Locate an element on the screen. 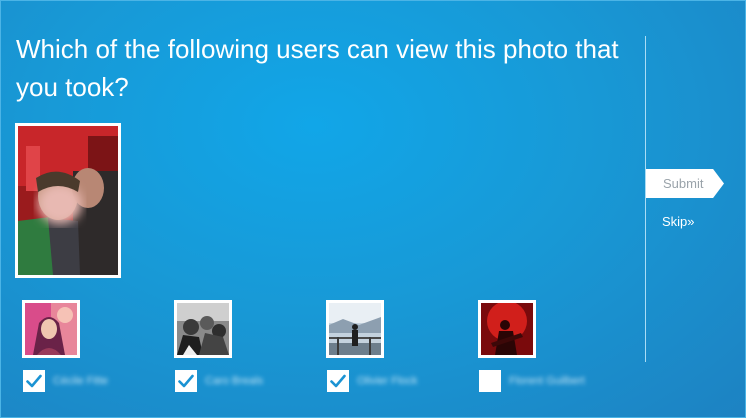  skip-link: Skip» is located at coordinates (678, 221).